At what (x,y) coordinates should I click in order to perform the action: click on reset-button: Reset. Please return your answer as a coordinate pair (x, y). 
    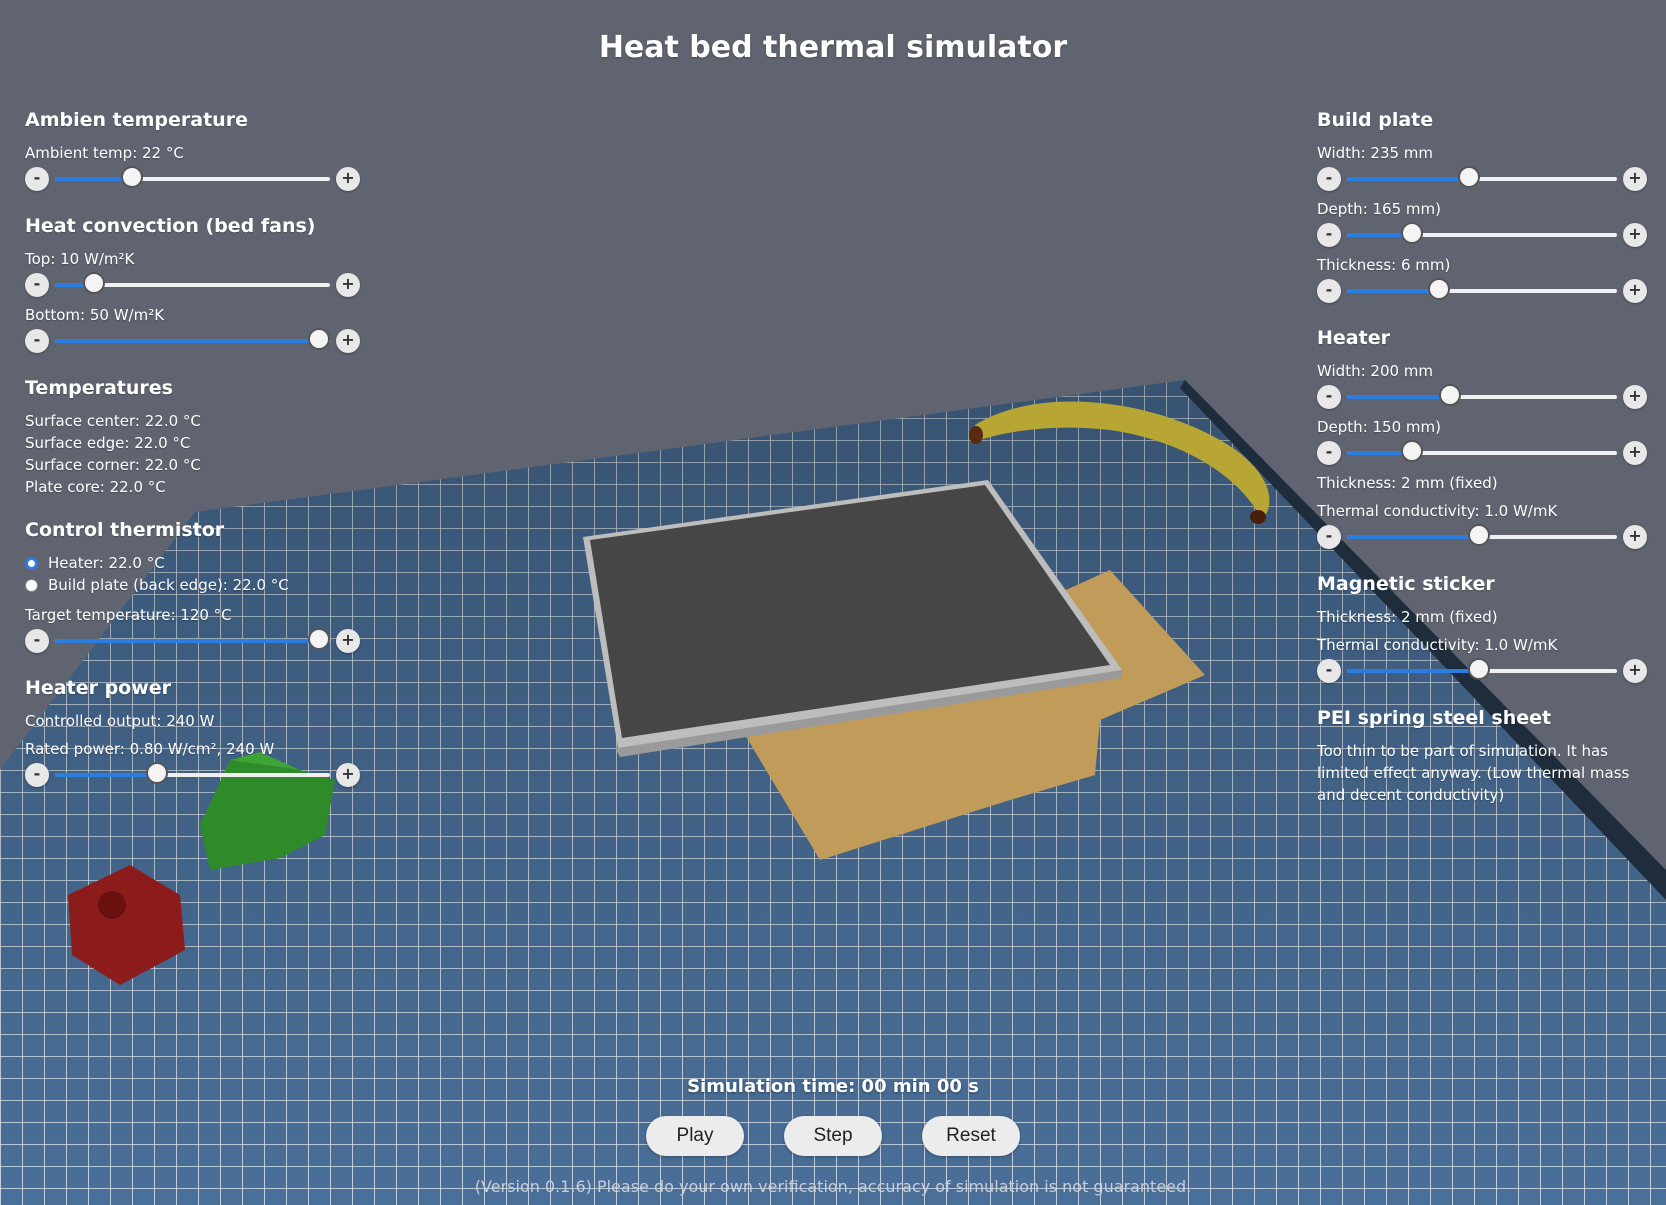
    Looking at the image, I should click on (971, 1136).